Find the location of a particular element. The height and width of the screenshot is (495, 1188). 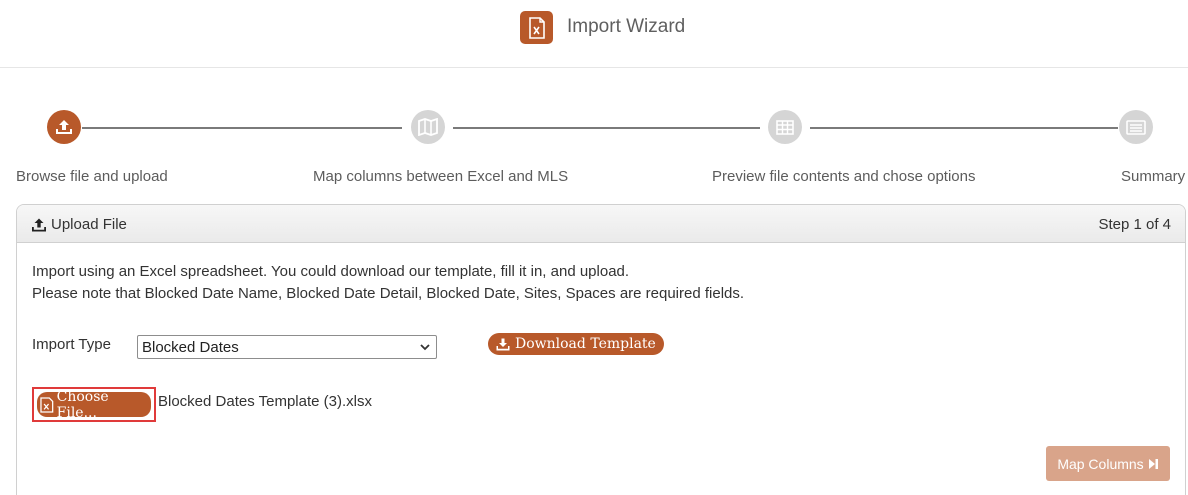

table-icon is located at coordinates (785, 127).